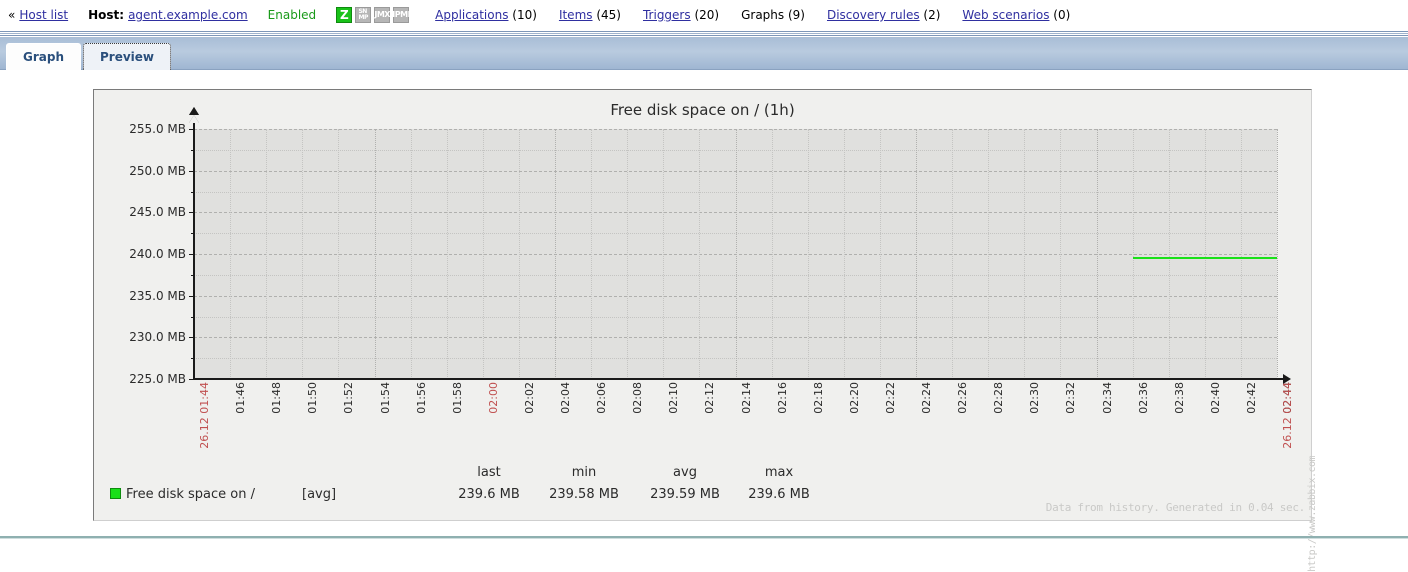  I want to click on graph-title: Free disk space on / (1h), so click(702, 110).